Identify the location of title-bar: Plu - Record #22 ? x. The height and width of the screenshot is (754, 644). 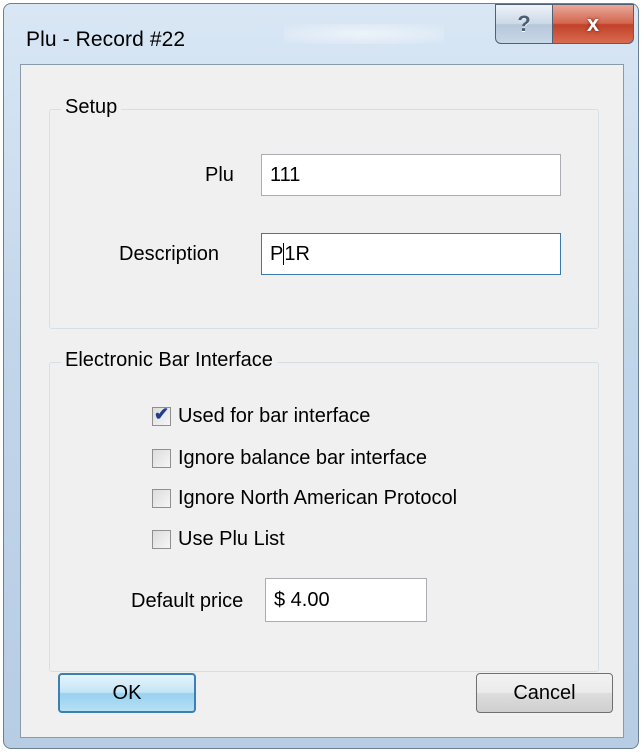
(321, 34).